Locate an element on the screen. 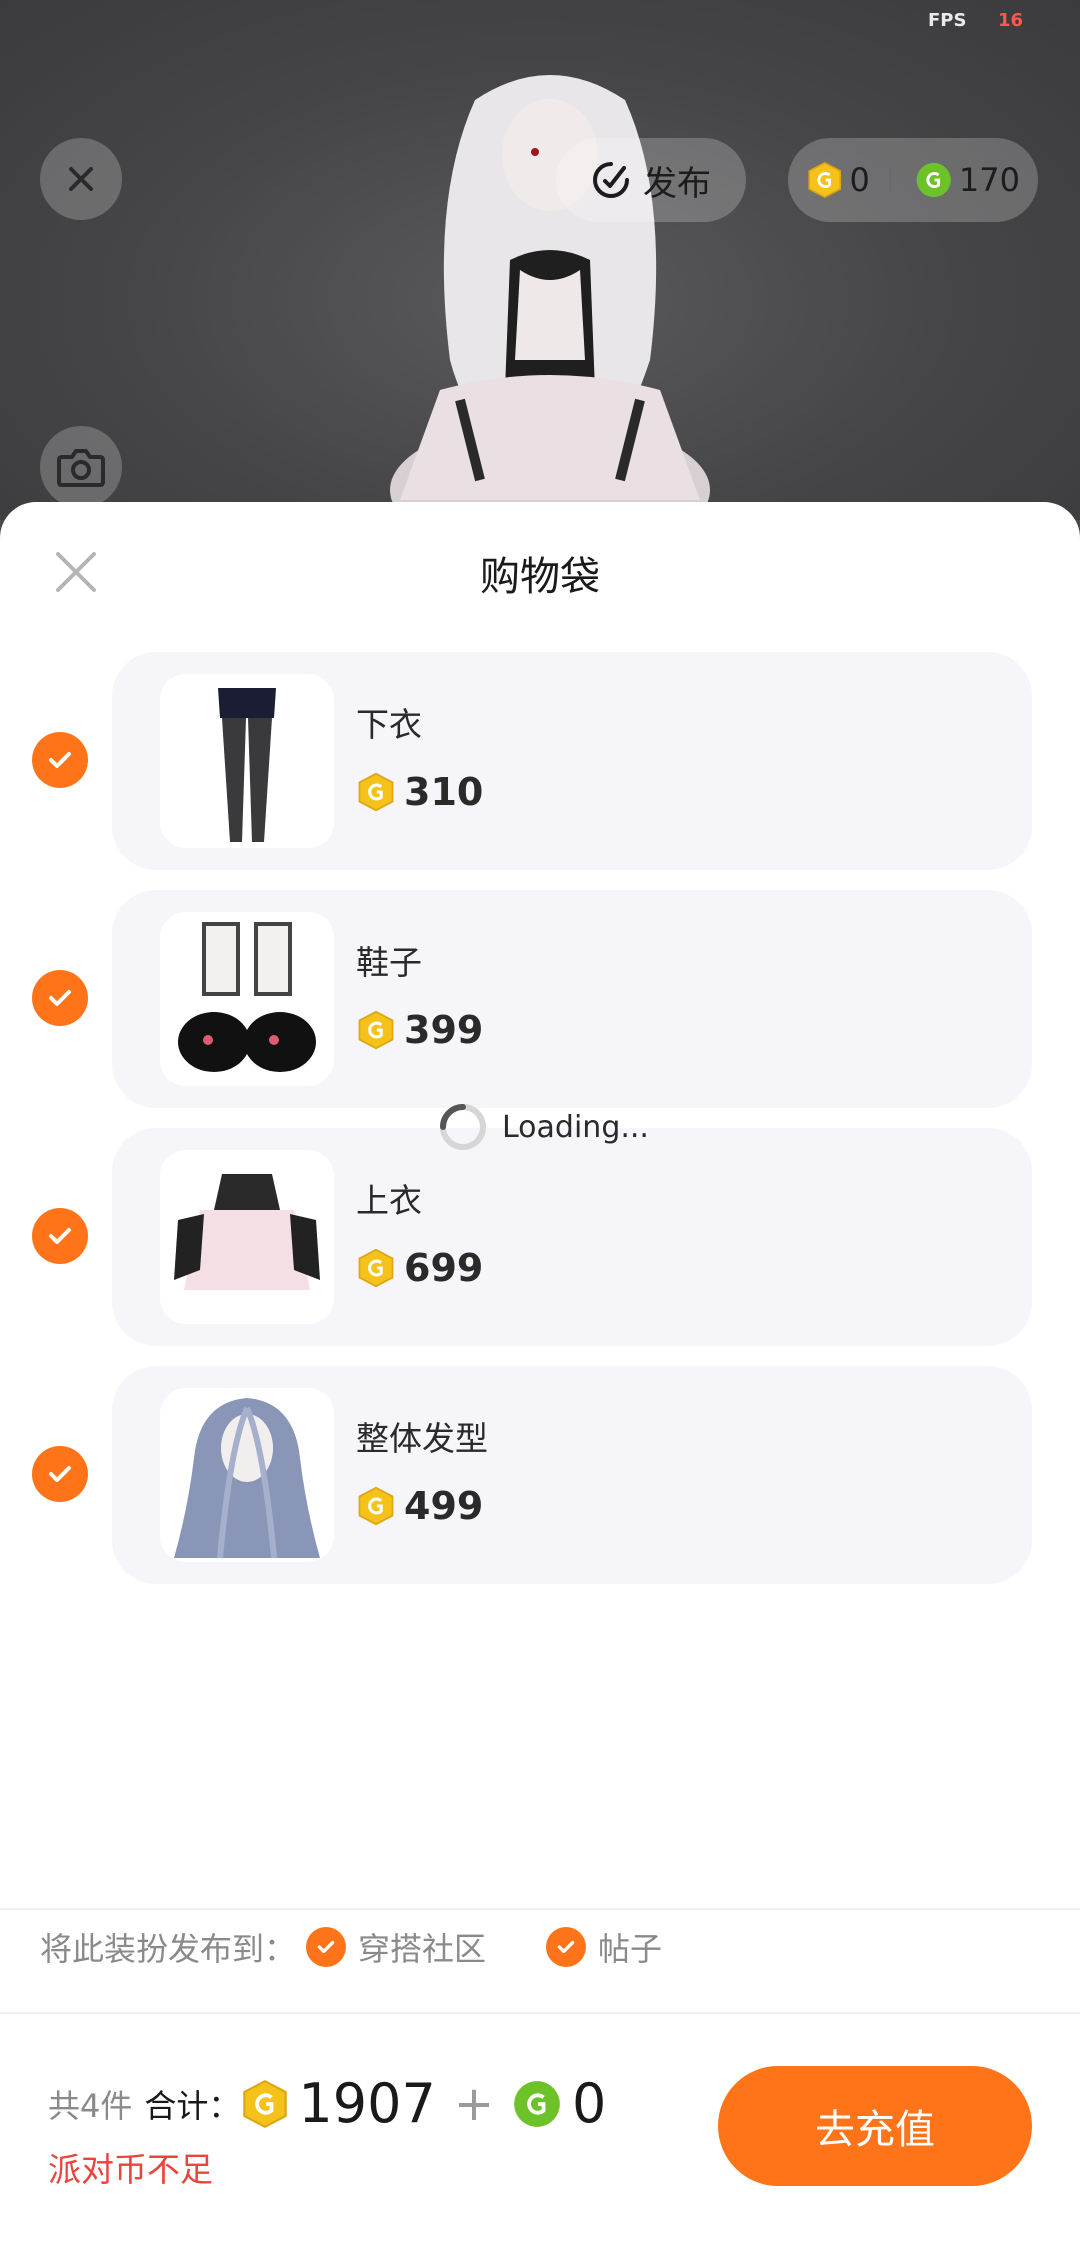  currency-balance: 0 170 is located at coordinates (913, 180).